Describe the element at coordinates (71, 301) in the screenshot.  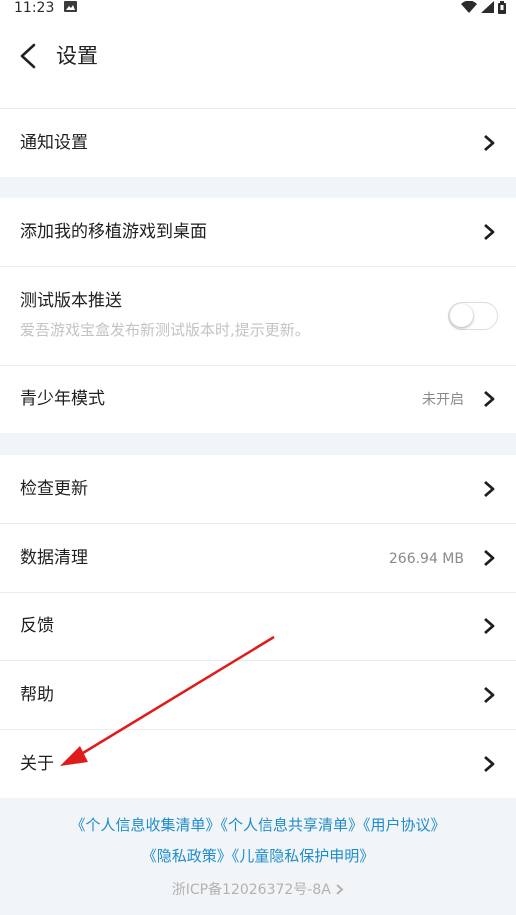
I see `row-label: 测试版本推送` at that location.